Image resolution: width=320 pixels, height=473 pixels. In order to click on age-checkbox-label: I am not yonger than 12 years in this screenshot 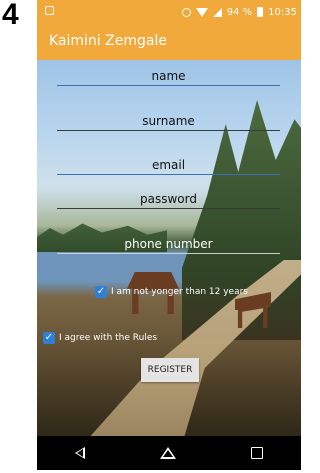, I will do `click(179, 292)`.